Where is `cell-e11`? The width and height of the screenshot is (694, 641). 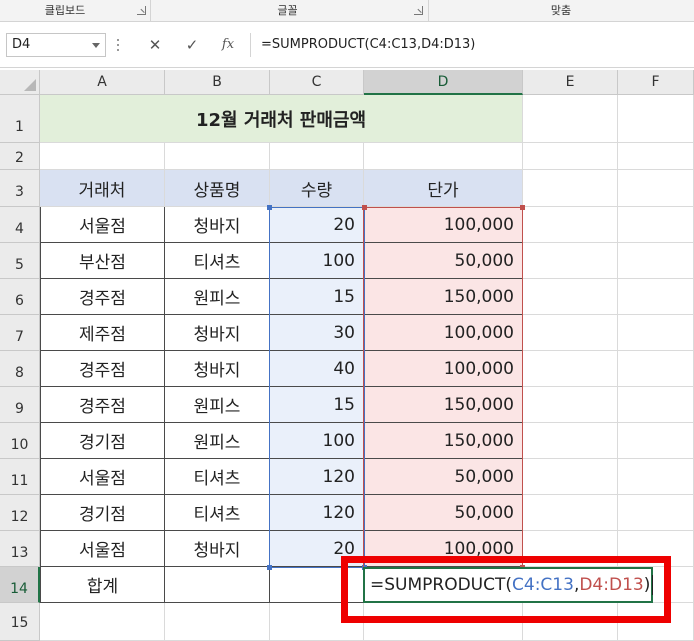 cell-e11 is located at coordinates (570, 477).